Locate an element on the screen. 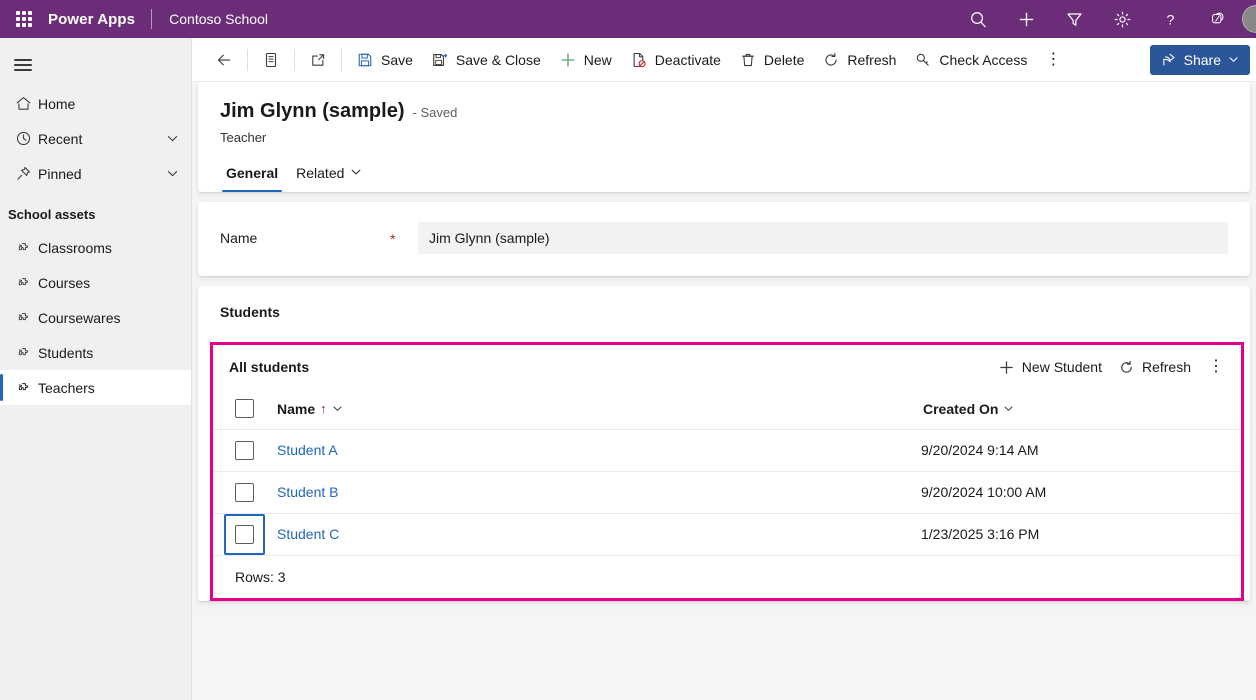  refresh-label: Refresh is located at coordinates (872, 59).